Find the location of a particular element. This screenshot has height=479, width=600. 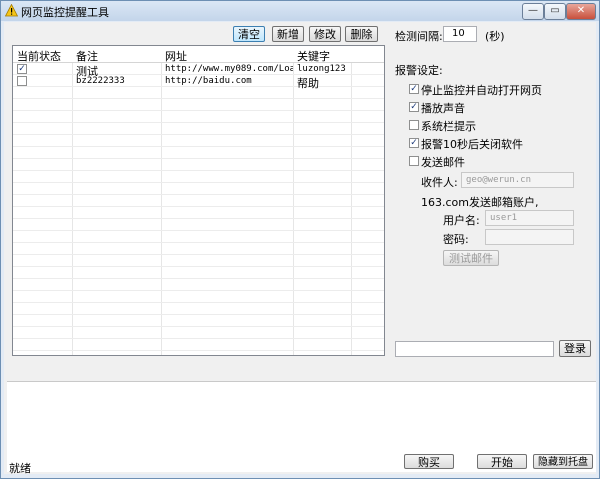

add-button: 新增 is located at coordinates (288, 34).